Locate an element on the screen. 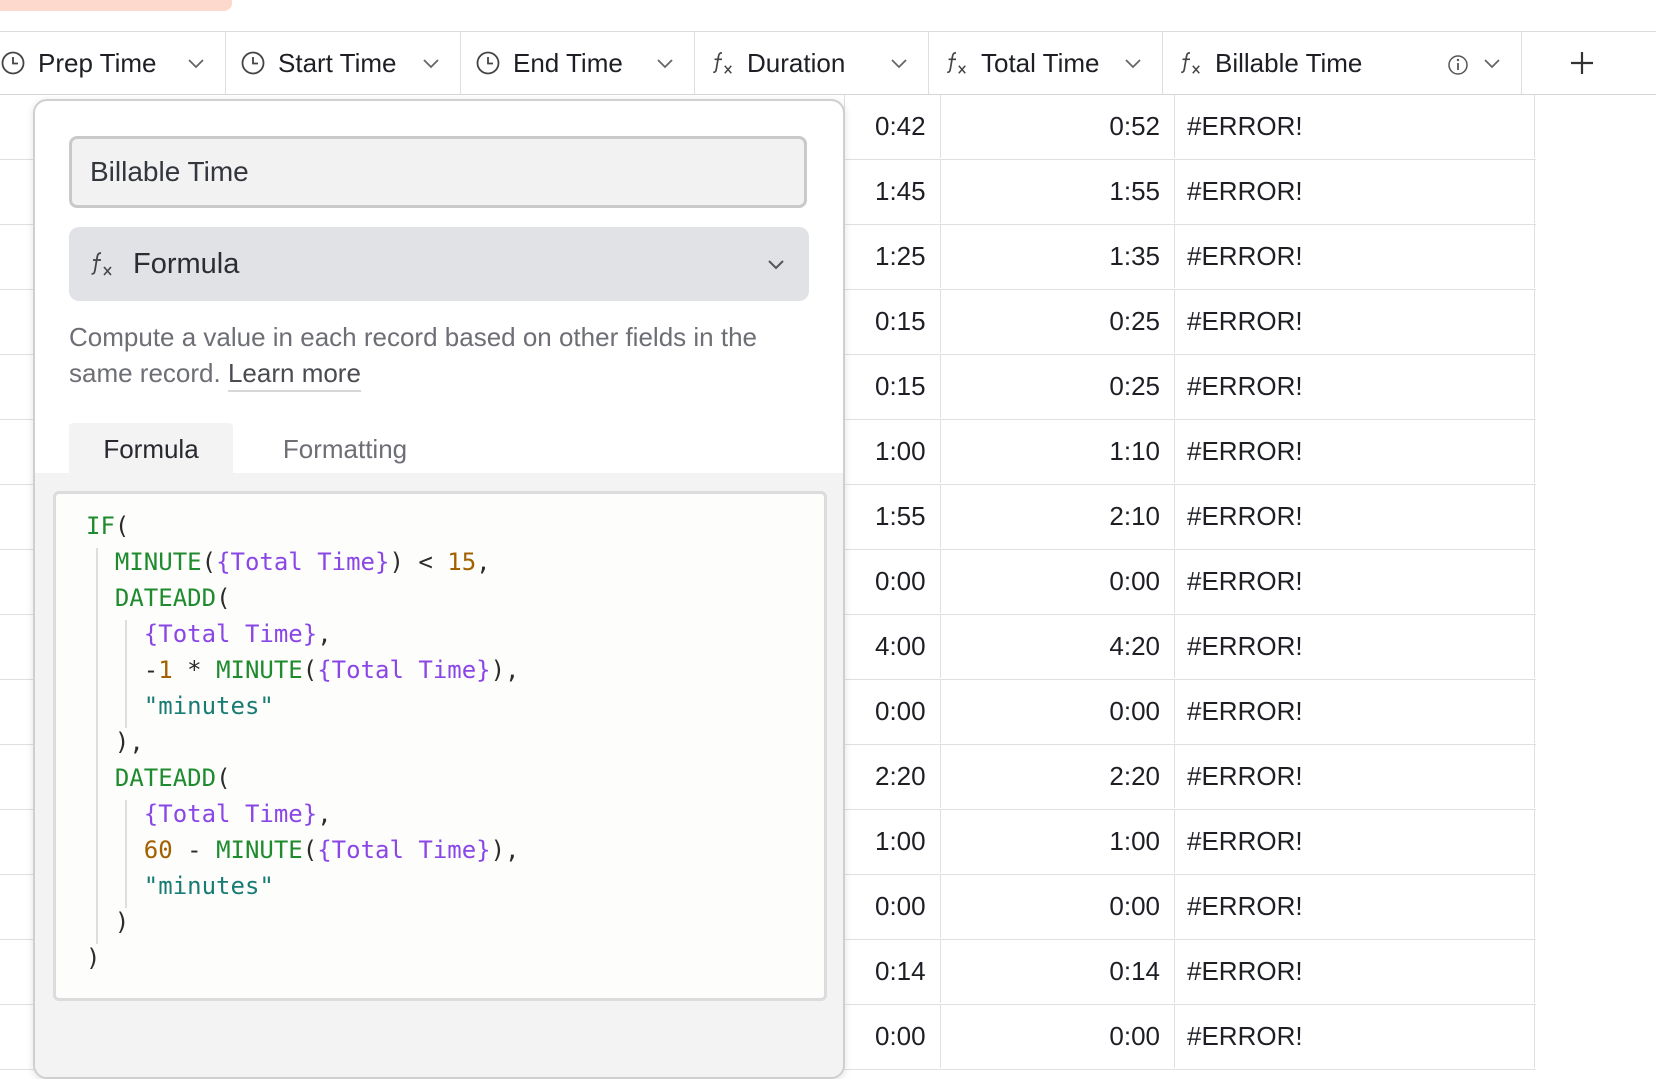 This screenshot has width=1656, height=1079. cell-total-time: 2:10 is located at coordinates (1058, 516).